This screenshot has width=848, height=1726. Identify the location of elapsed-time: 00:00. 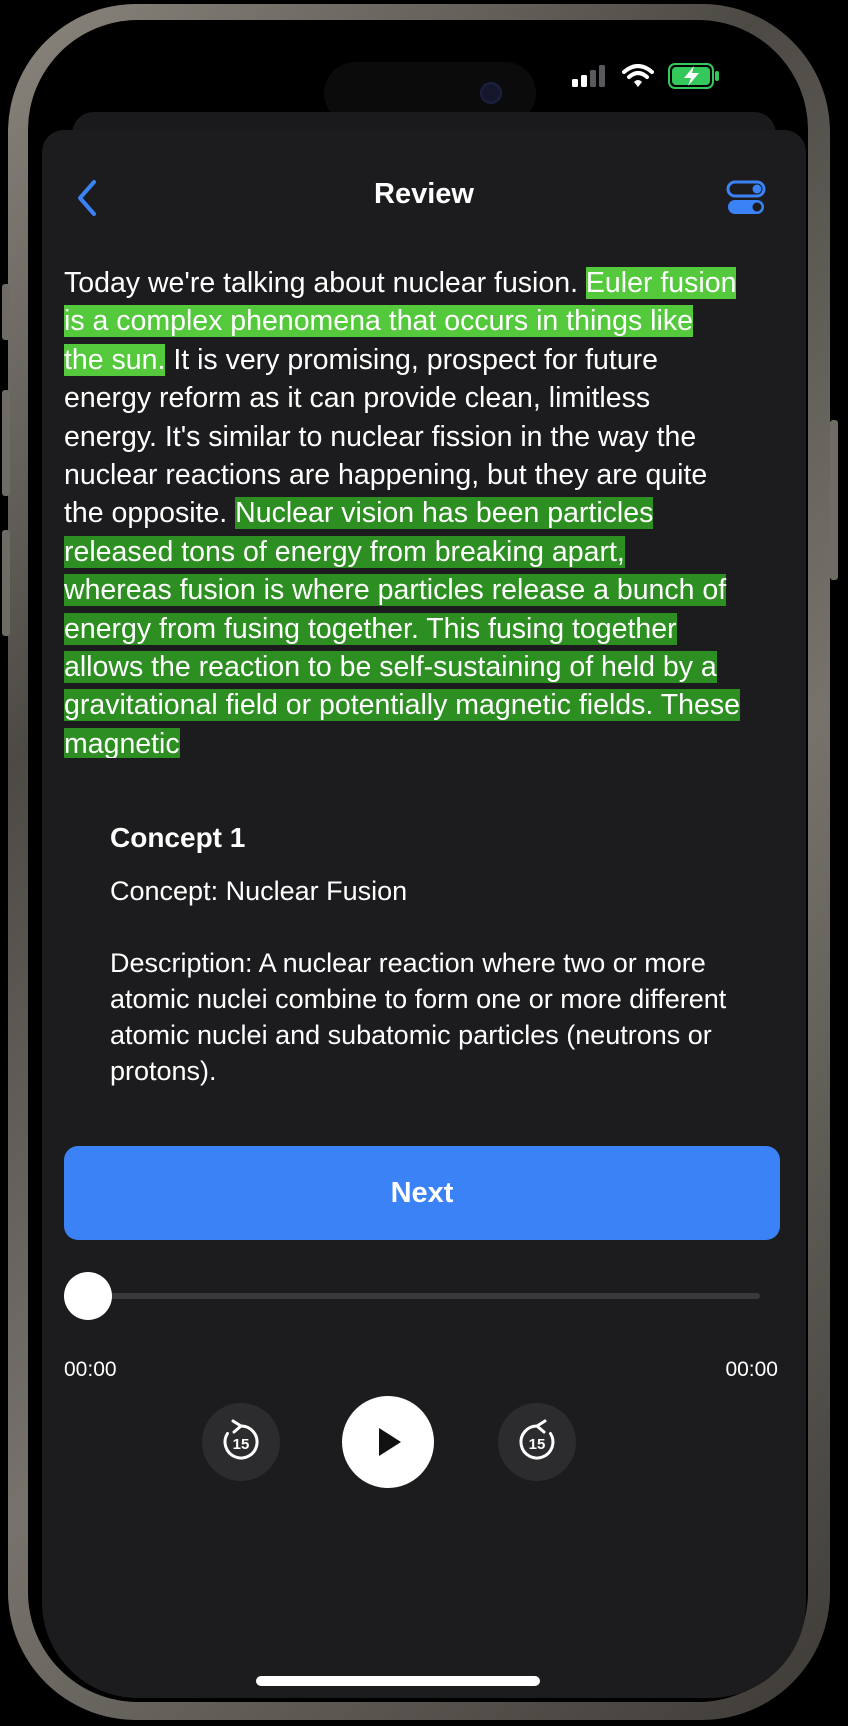
(90, 1369).